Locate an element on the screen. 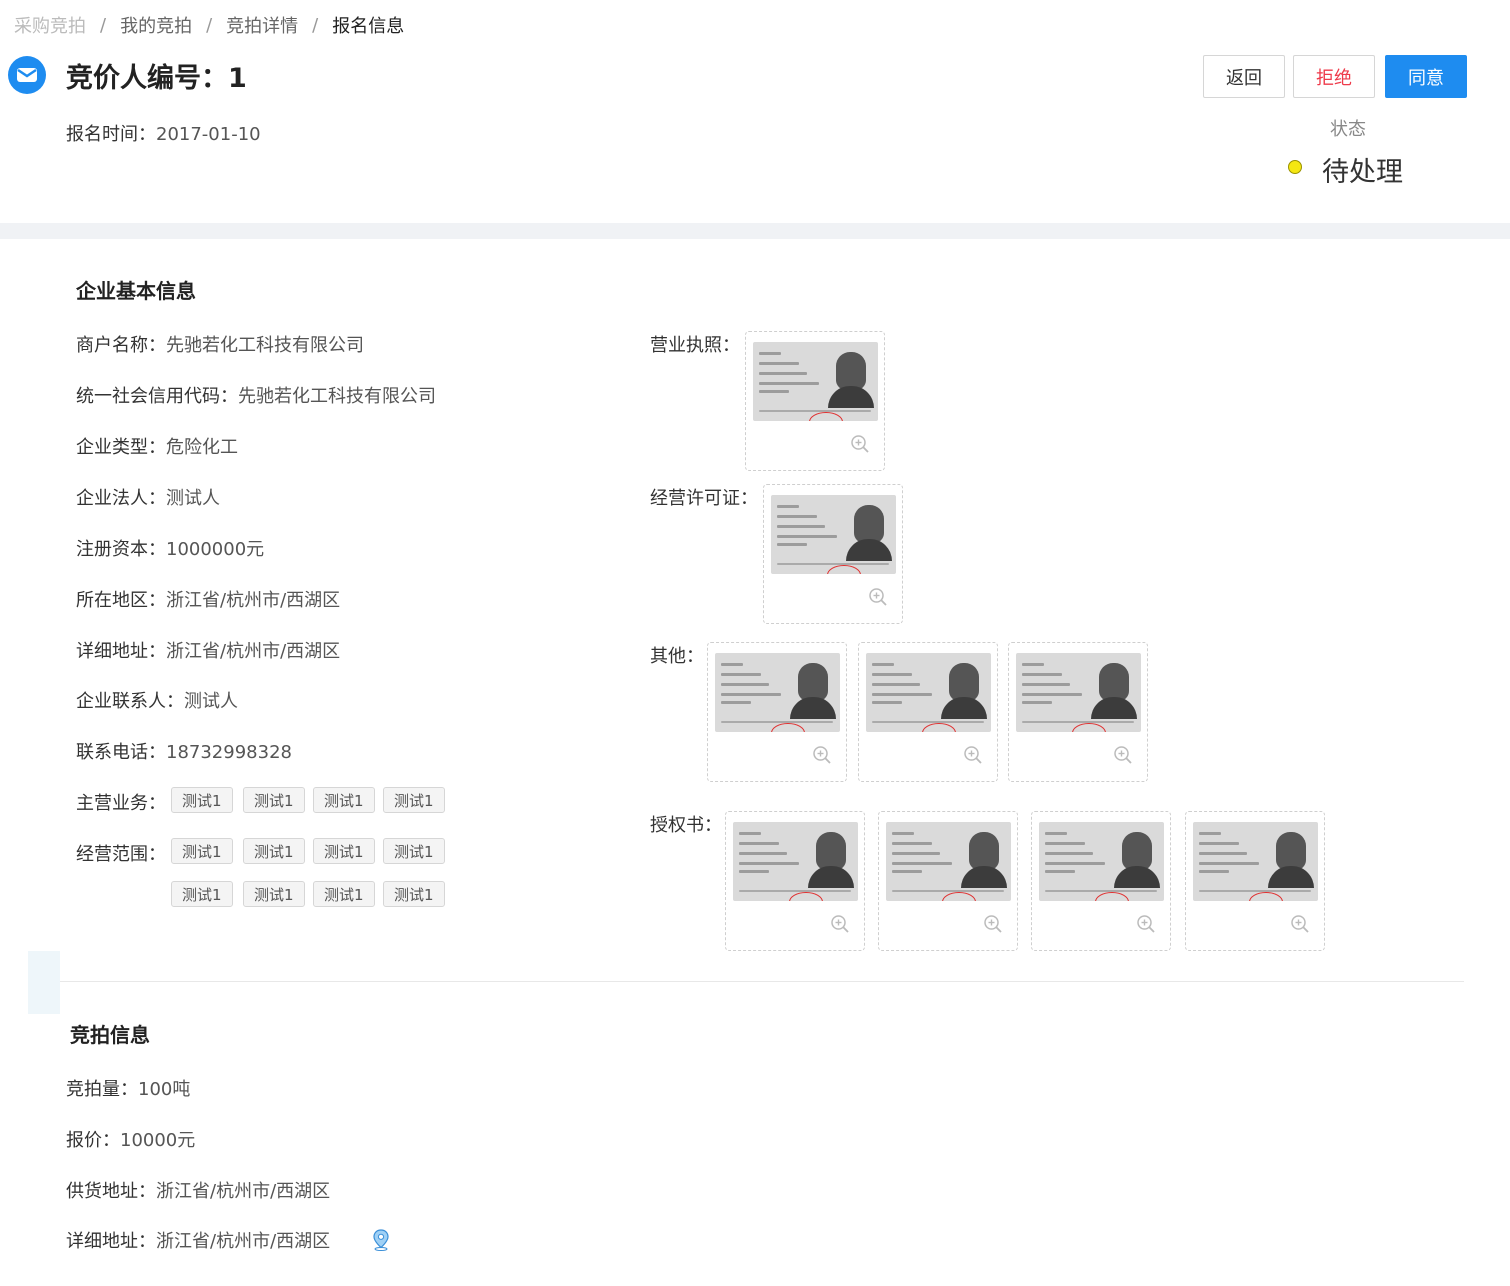 This screenshot has height=1286, width=1510. field-contact-person: 企业联系人：测试人 is located at coordinates (157, 700).